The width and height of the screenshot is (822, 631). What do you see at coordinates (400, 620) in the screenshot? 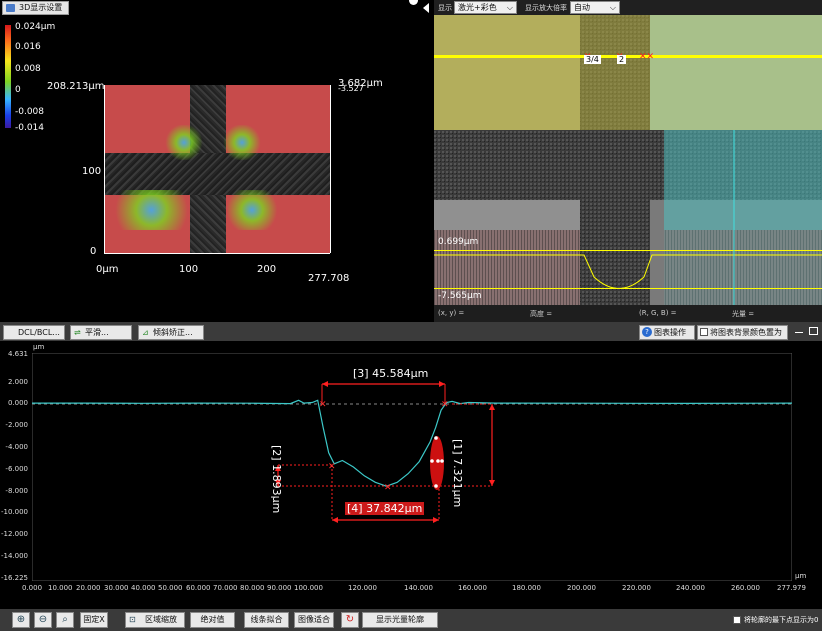
I see `show-profile-button: 显示光量轮廓` at bounding box center [400, 620].